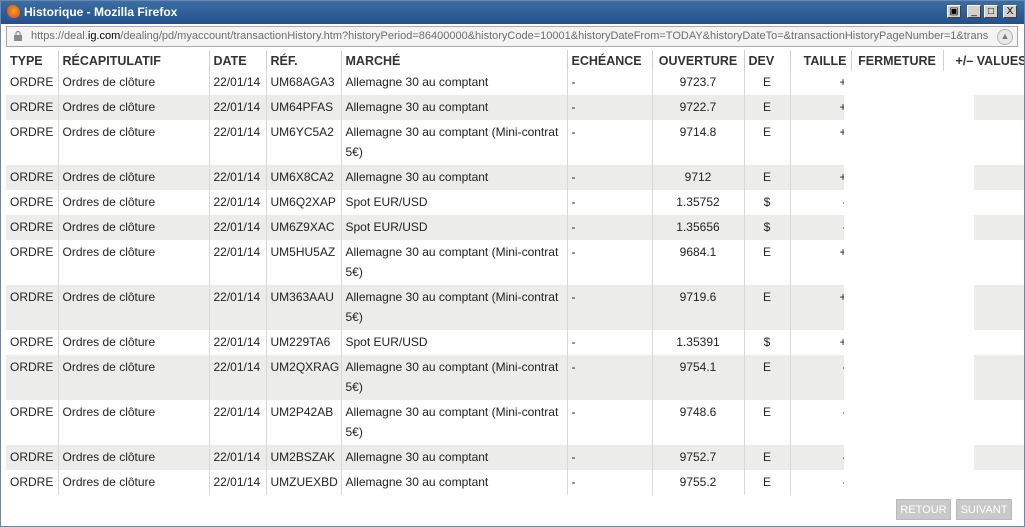  What do you see at coordinates (12, 12) in the screenshot?
I see `firefox-icon` at bounding box center [12, 12].